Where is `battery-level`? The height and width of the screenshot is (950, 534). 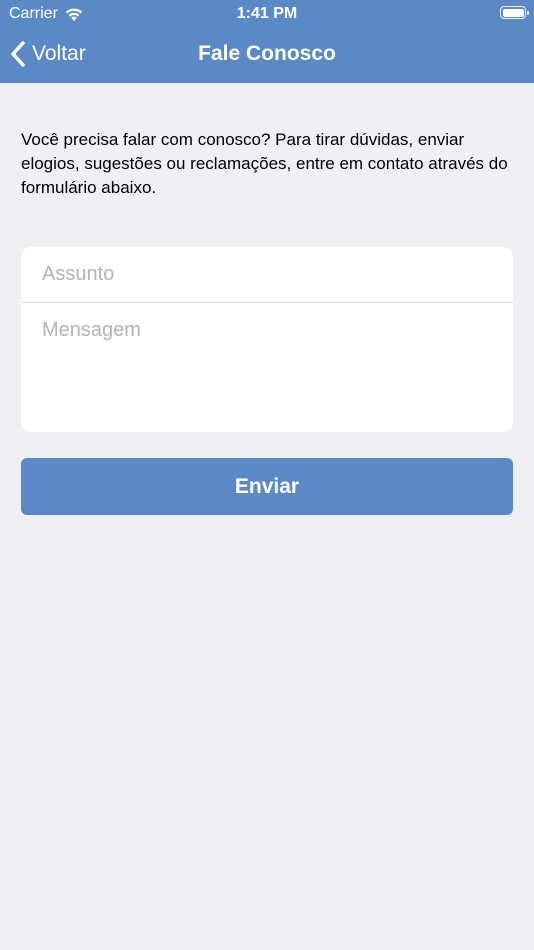
battery-level is located at coordinates (513, 12).